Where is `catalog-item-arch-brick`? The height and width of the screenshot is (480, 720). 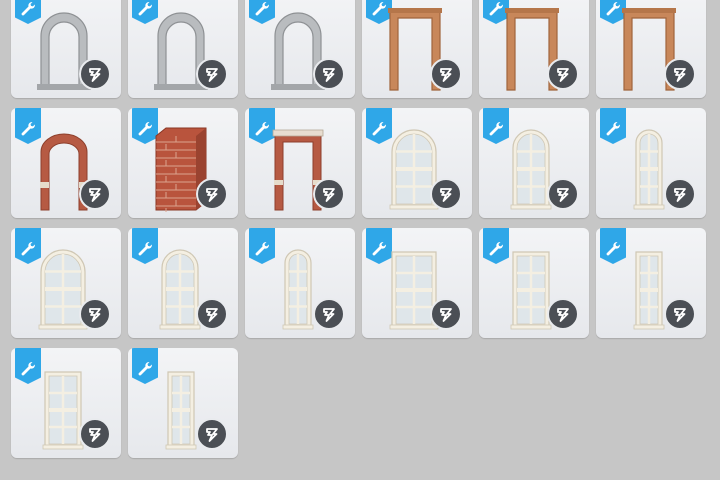
catalog-item-arch-brick is located at coordinates (66, 163).